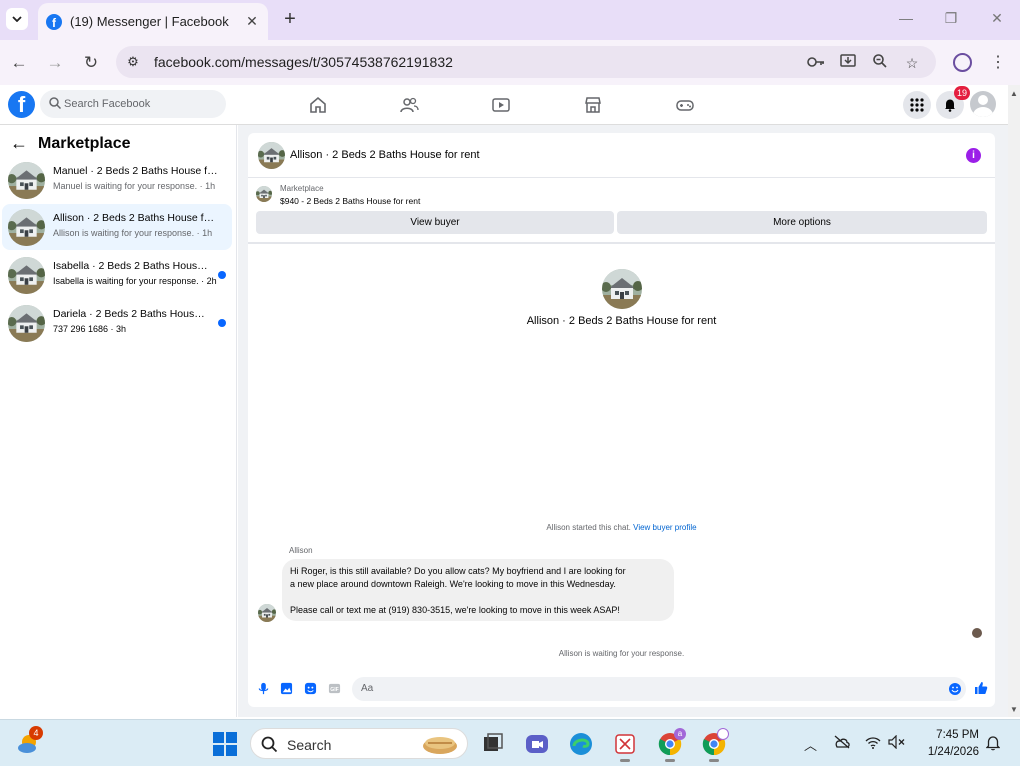 The width and height of the screenshot is (1020, 766). I want to click on show-hidden-icons-icon: ︿, so click(810, 744).